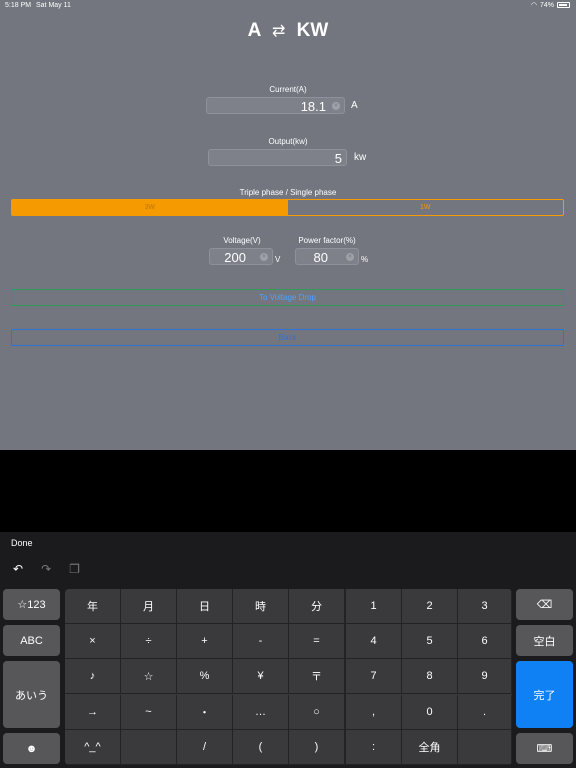  I want to click on segment-1w: 1W, so click(426, 207).